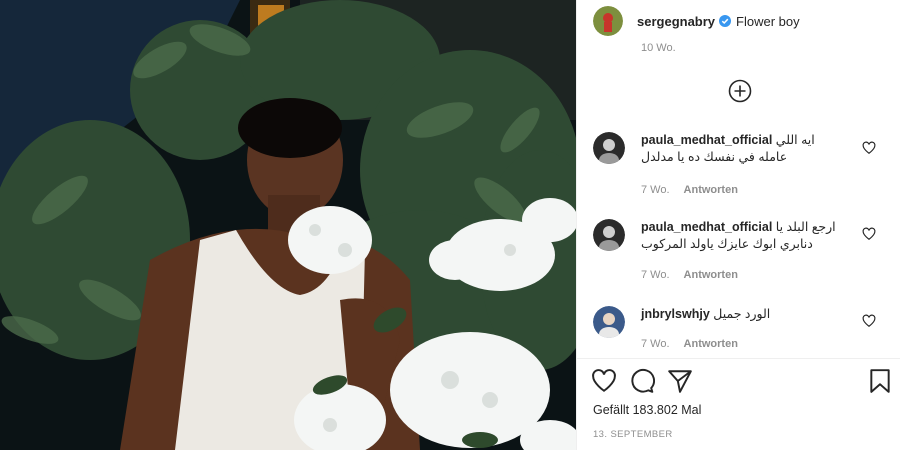  What do you see at coordinates (718, 21) in the screenshot?
I see `caption-line: sergegnabry Flower boy` at bounding box center [718, 21].